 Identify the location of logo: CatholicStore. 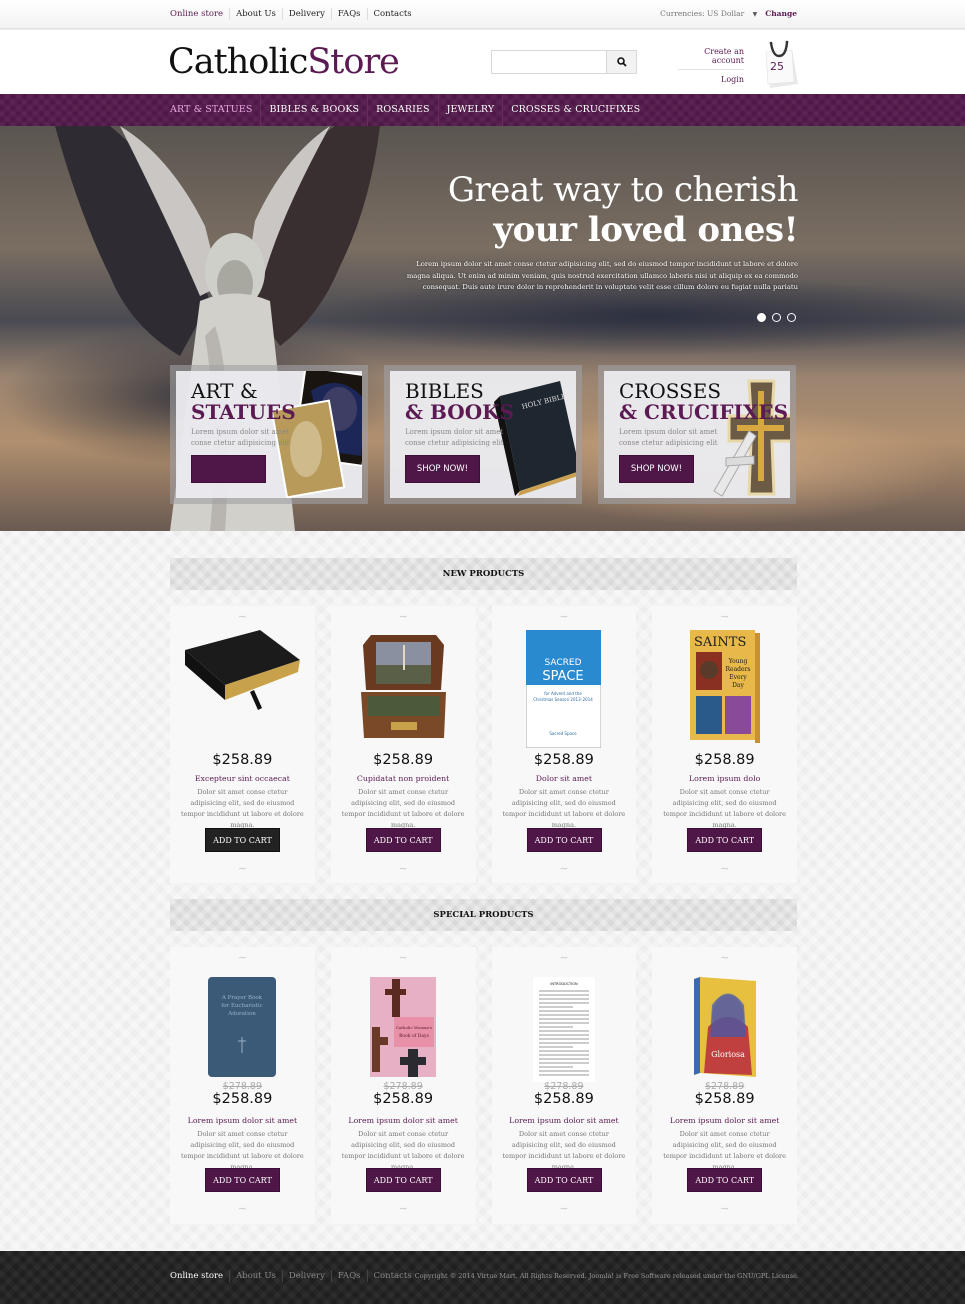
(284, 62).